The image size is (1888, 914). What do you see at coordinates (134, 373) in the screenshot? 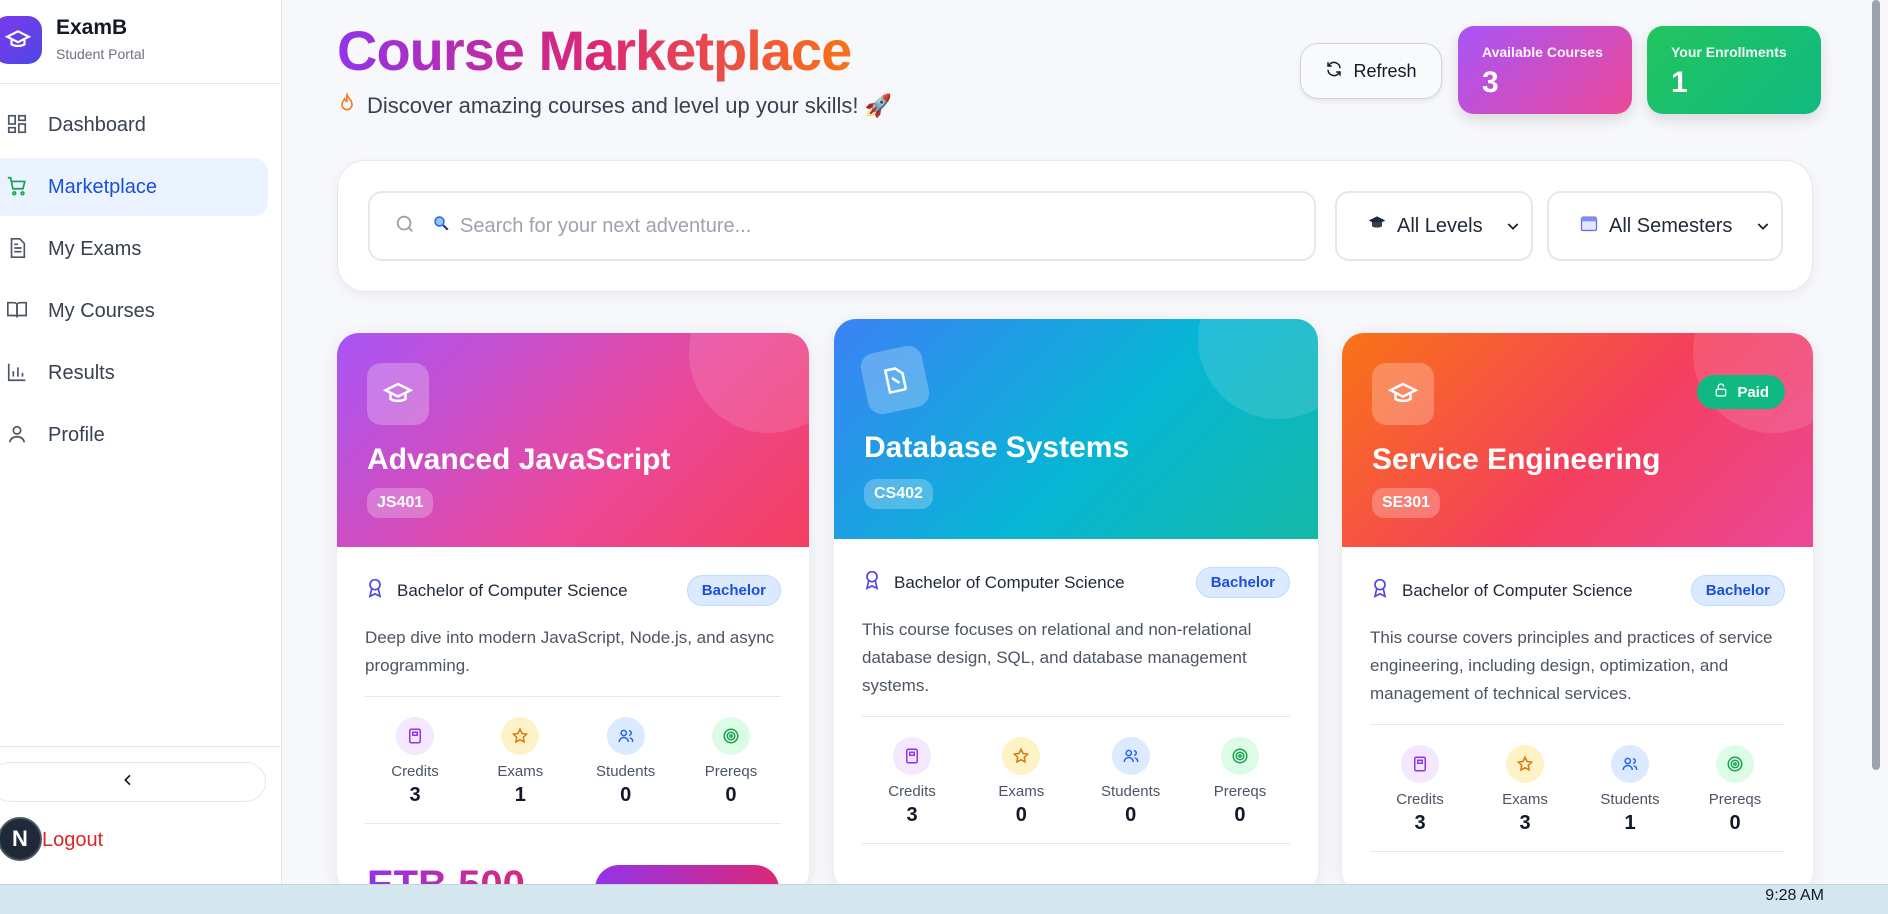
I see `sidebar-item-results: Results` at bounding box center [134, 373].